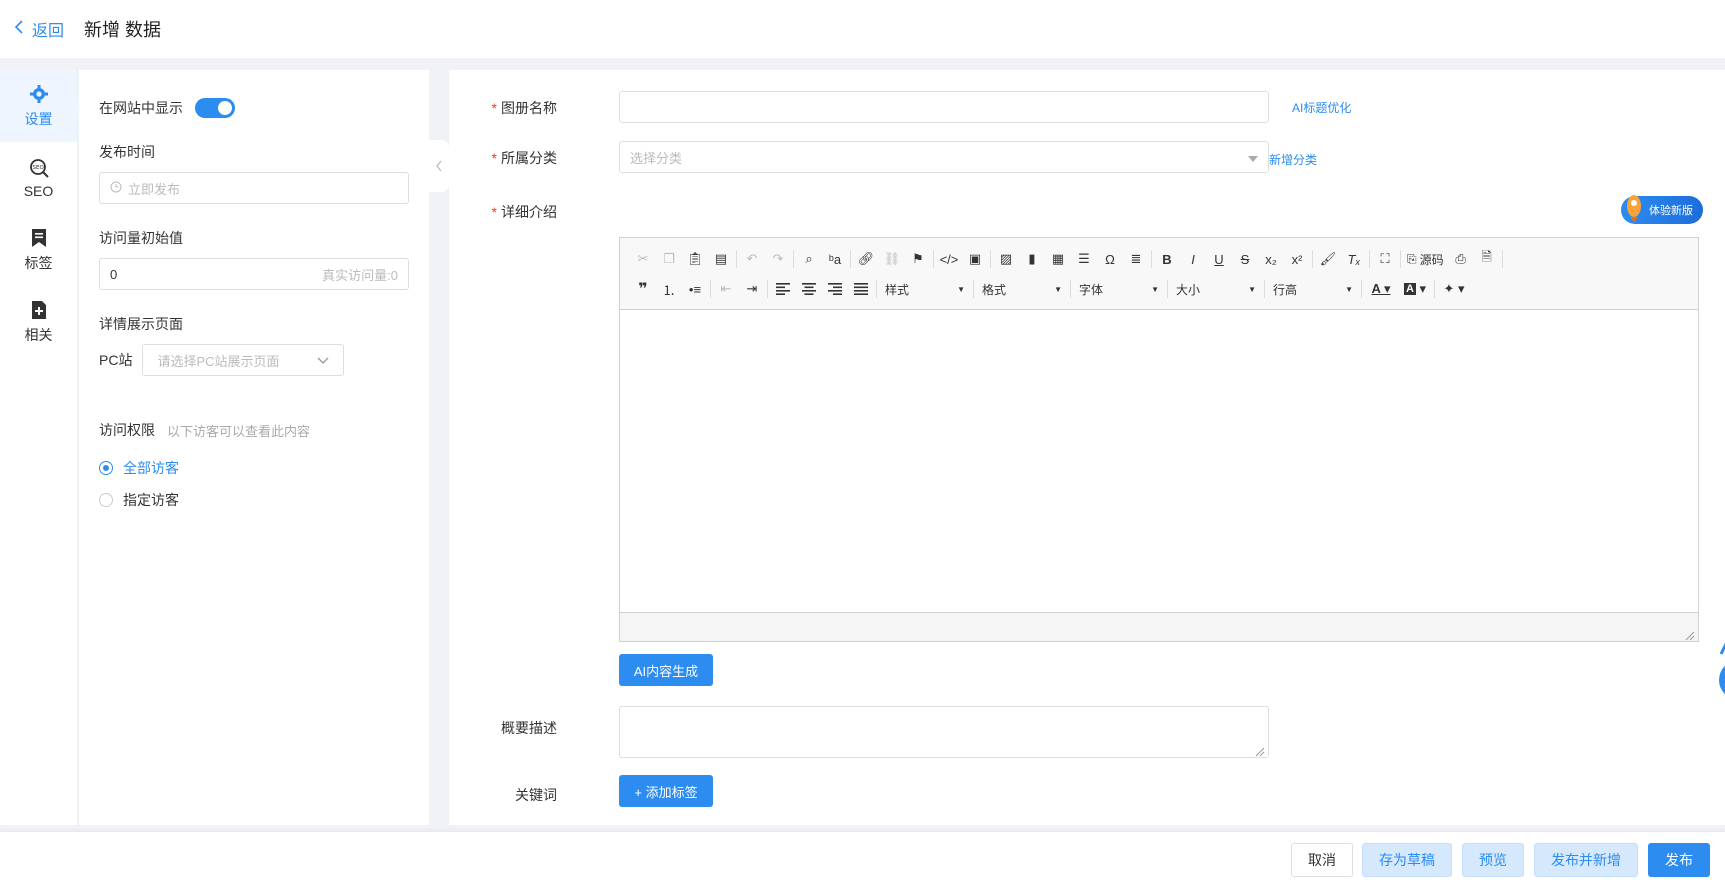 The image size is (1725, 884). I want to click on special-char-icon: Ω, so click(1110, 259).